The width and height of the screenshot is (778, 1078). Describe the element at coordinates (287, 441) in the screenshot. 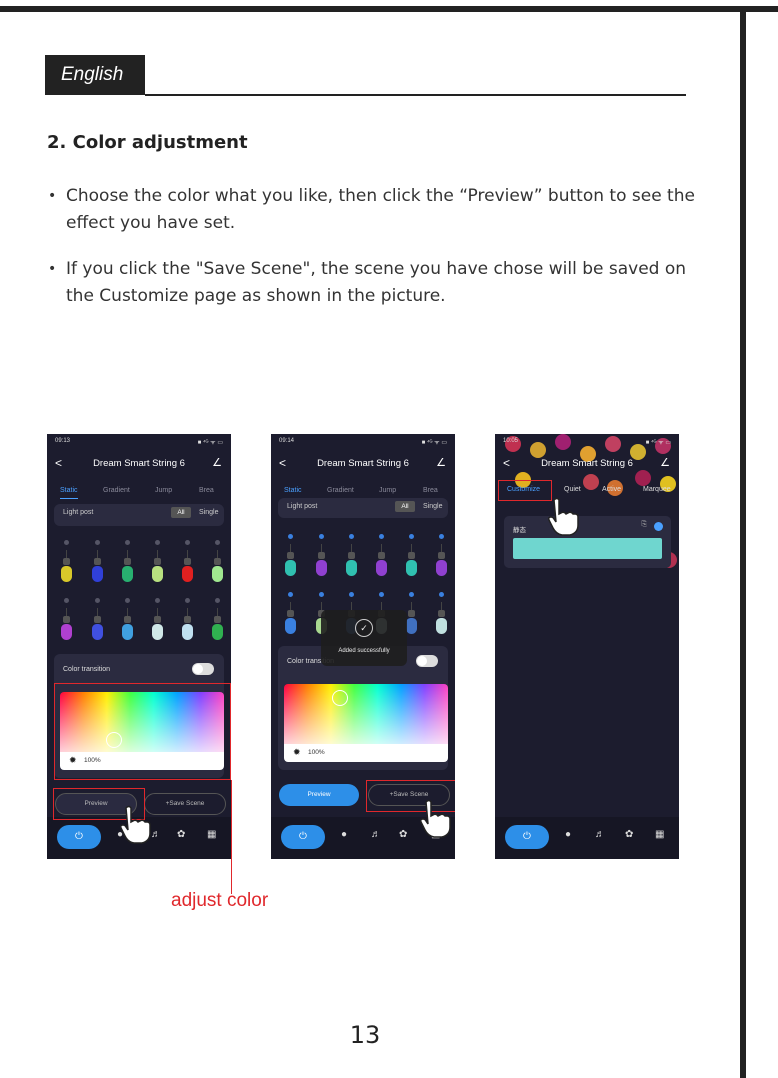

I see `status-time: 09:14` at that location.